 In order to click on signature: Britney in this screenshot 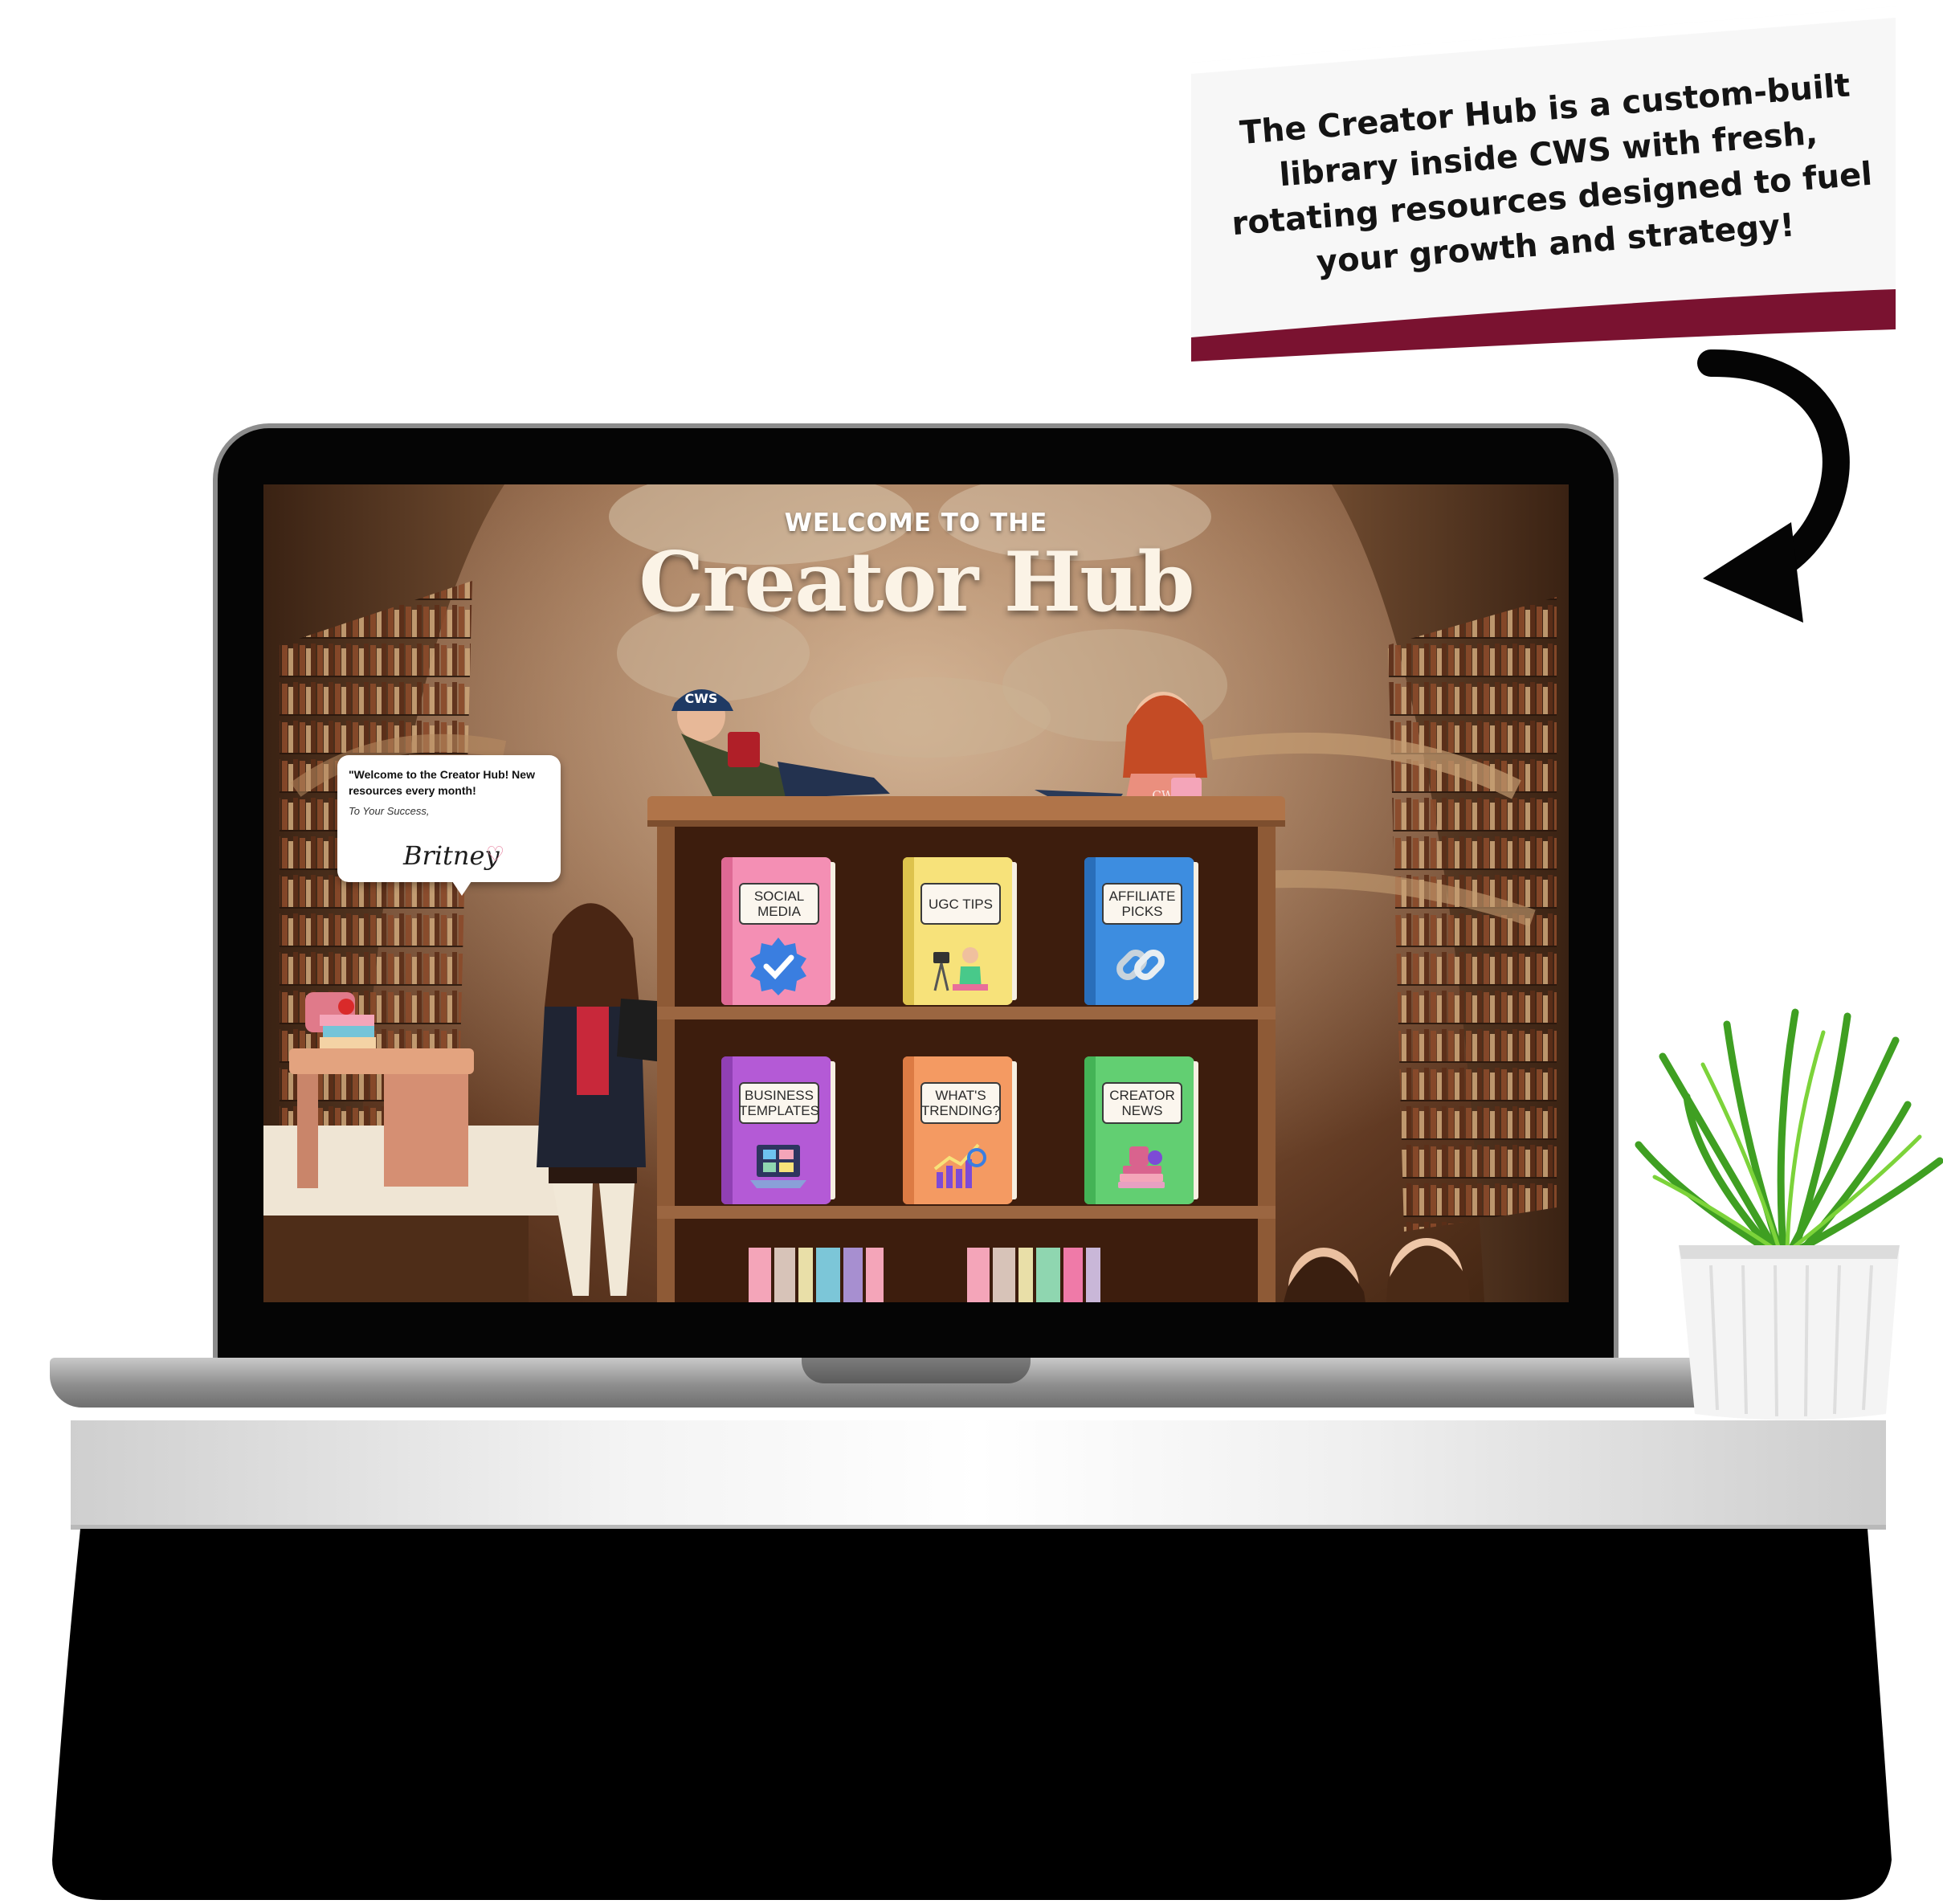, I will do `click(451, 855)`.